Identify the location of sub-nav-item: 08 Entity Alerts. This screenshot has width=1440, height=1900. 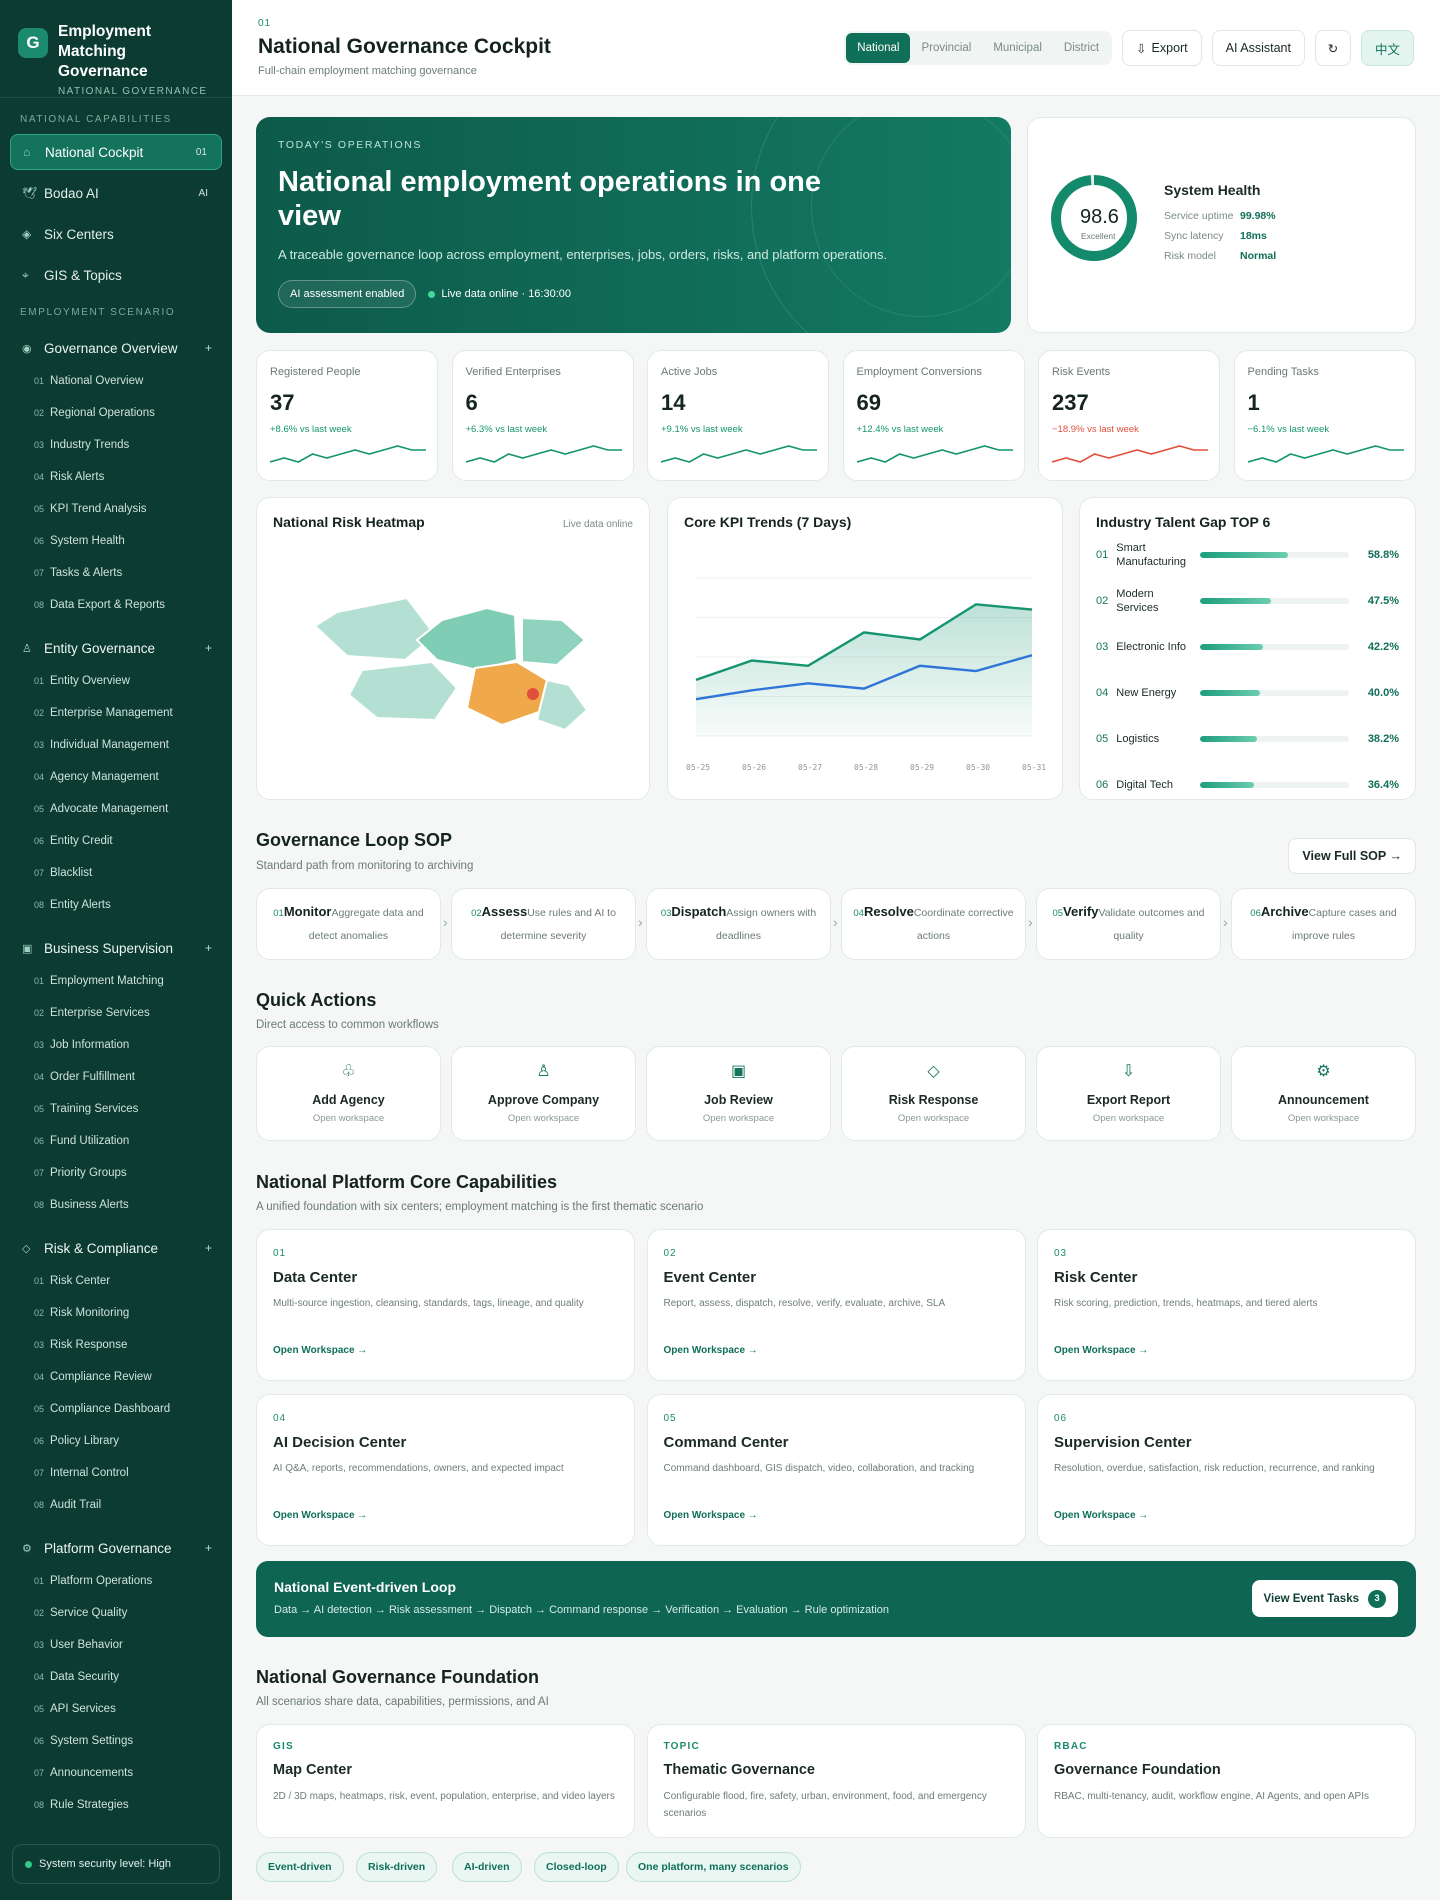
(116, 905).